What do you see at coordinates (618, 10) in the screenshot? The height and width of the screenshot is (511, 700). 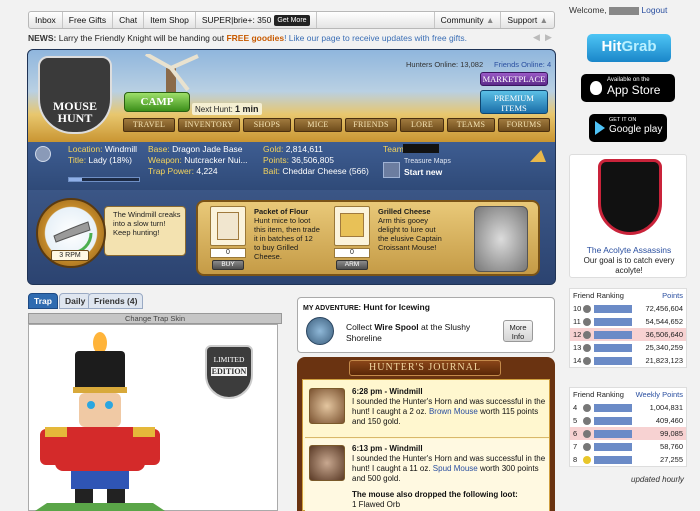 I see `welcome-line: Welcome, Logout` at bounding box center [618, 10].